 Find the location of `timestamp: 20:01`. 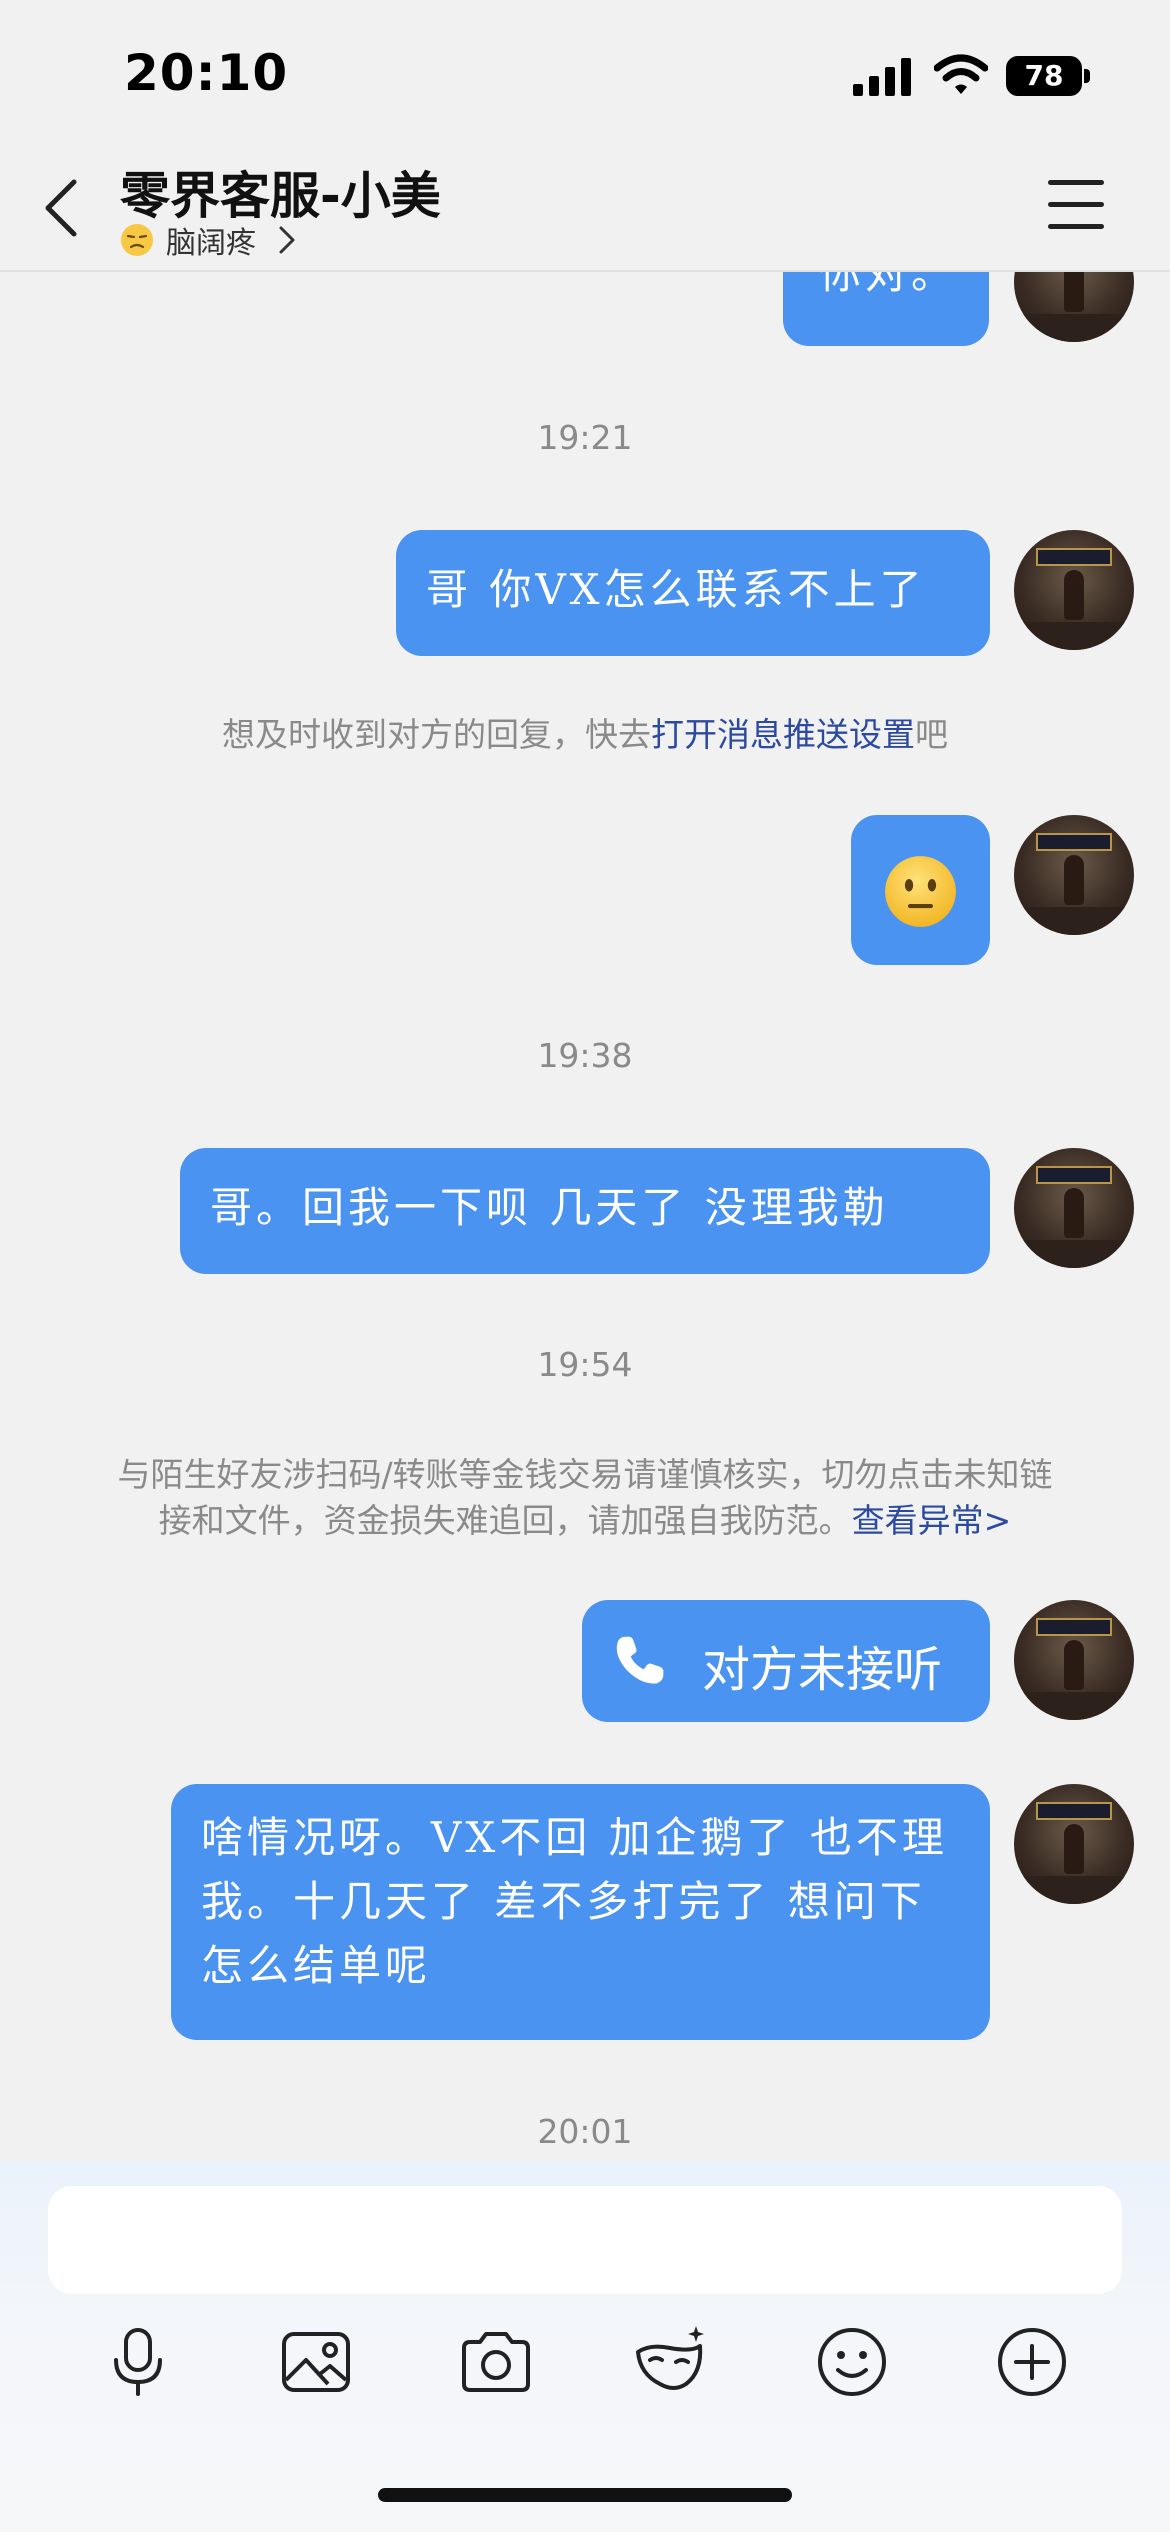

timestamp: 20:01 is located at coordinates (585, 2131).